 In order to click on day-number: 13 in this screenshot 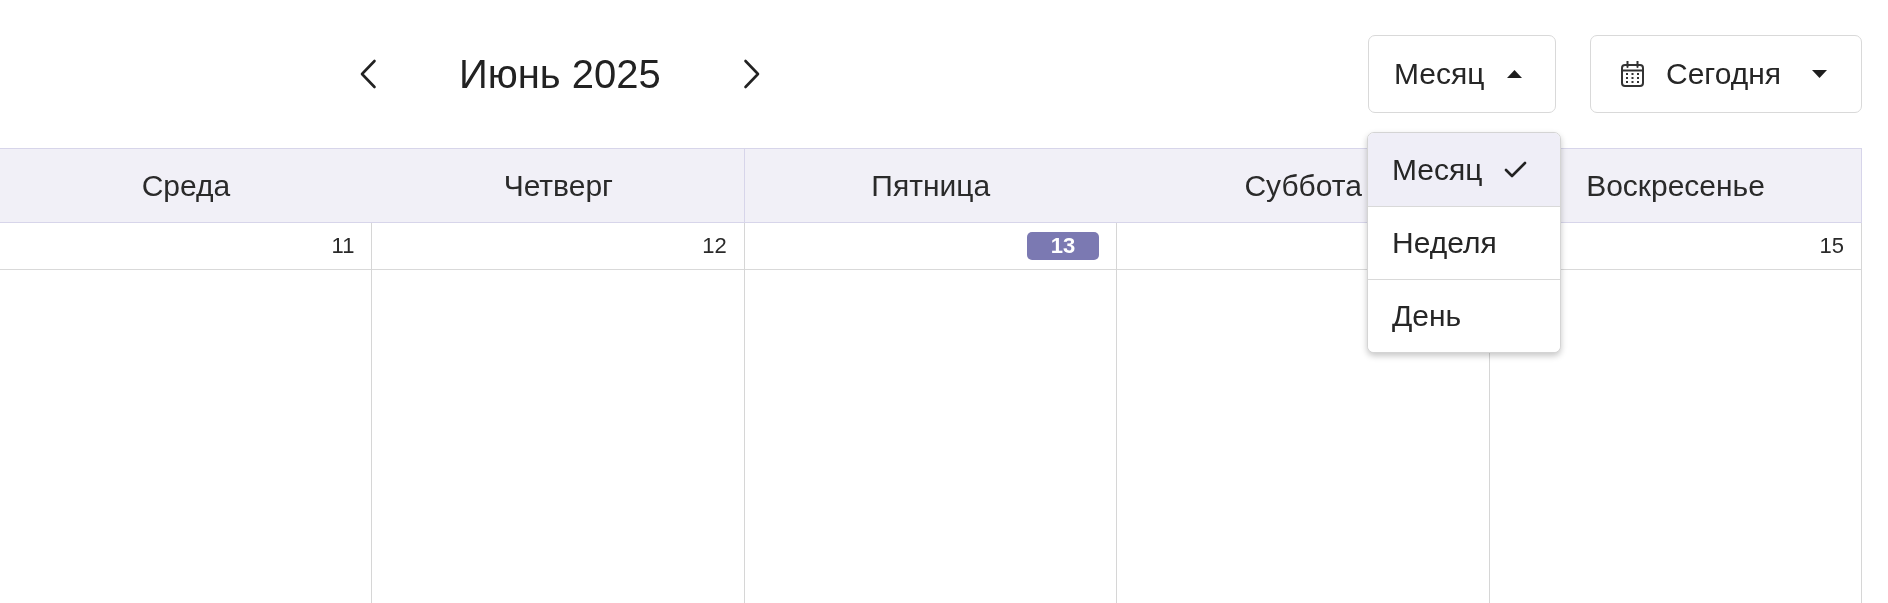, I will do `click(1063, 246)`.